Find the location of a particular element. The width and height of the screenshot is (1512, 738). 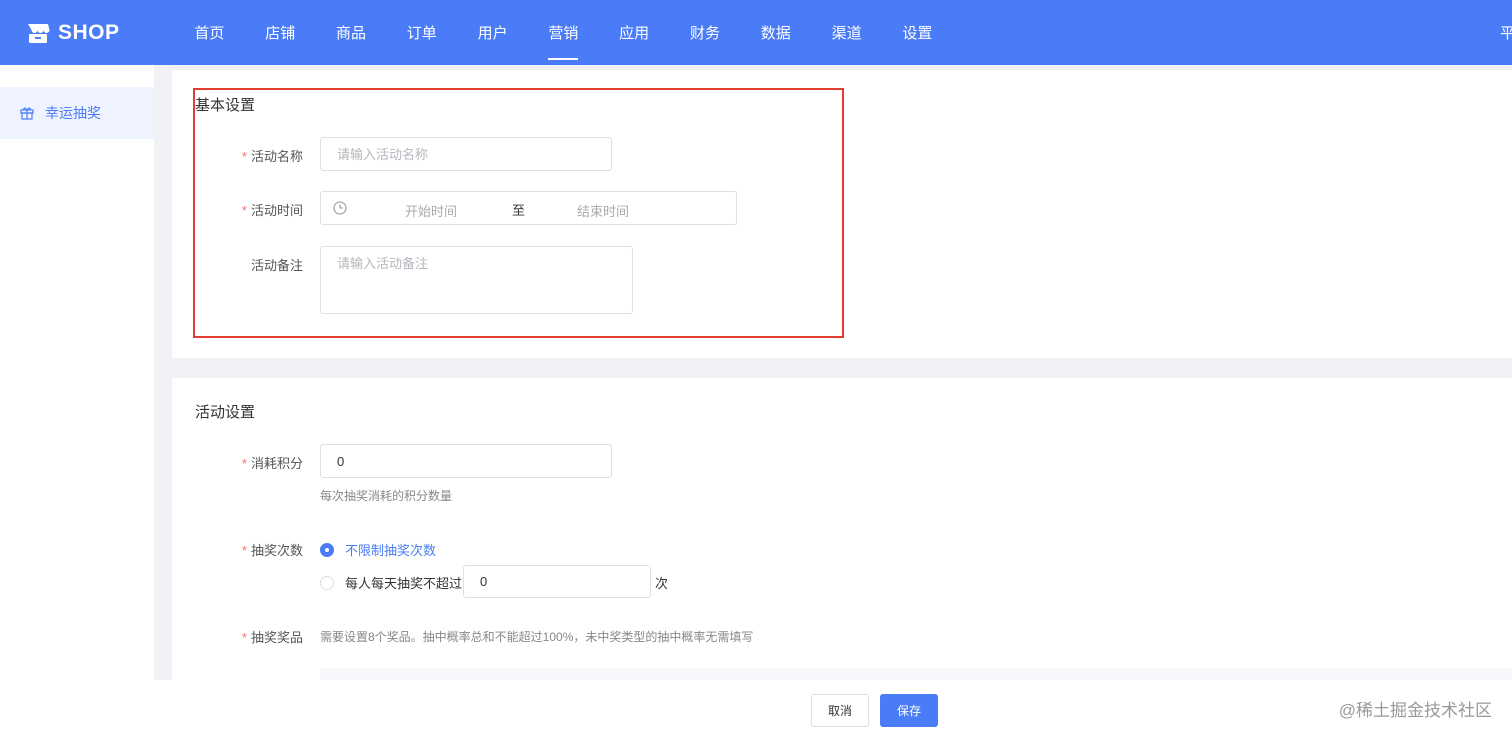

prize-table is located at coordinates (916, 674).